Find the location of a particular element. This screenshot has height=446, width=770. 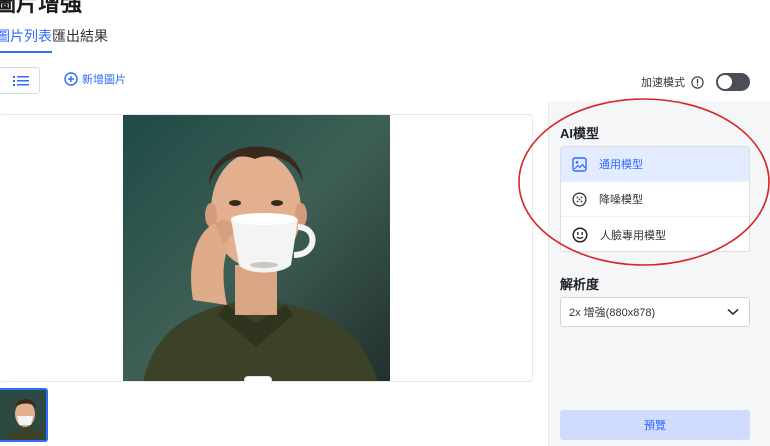

plus-circle-icon is located at coordinates (71, 79).